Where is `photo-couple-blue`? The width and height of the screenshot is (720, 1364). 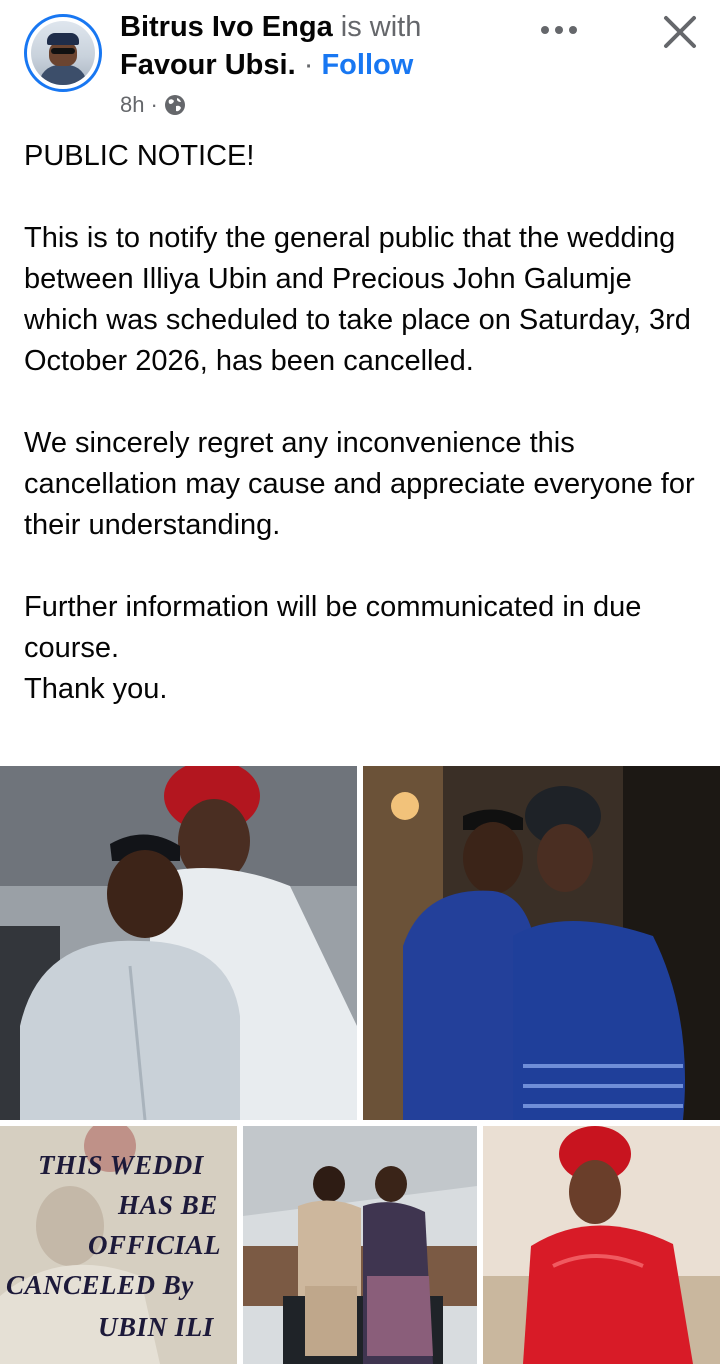 photo-couple-blue is located at coordinates (541, 943).